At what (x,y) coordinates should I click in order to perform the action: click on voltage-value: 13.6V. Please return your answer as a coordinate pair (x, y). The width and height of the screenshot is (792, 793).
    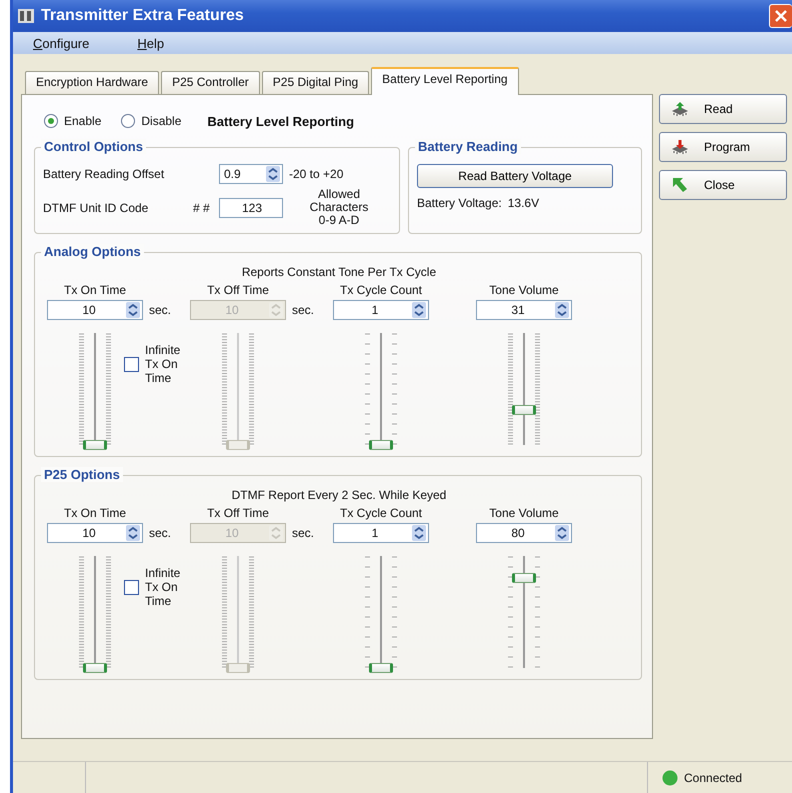
    Looking at the image, I should click on (524, 203).